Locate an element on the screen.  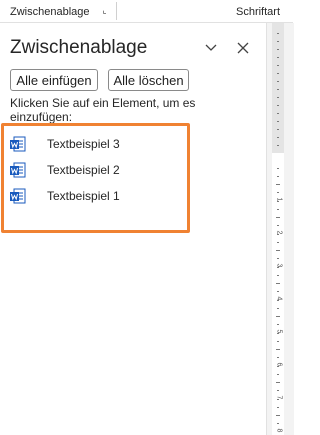
clipboard-item: Textbeispiel 3 is located at coordinates (65, 144).